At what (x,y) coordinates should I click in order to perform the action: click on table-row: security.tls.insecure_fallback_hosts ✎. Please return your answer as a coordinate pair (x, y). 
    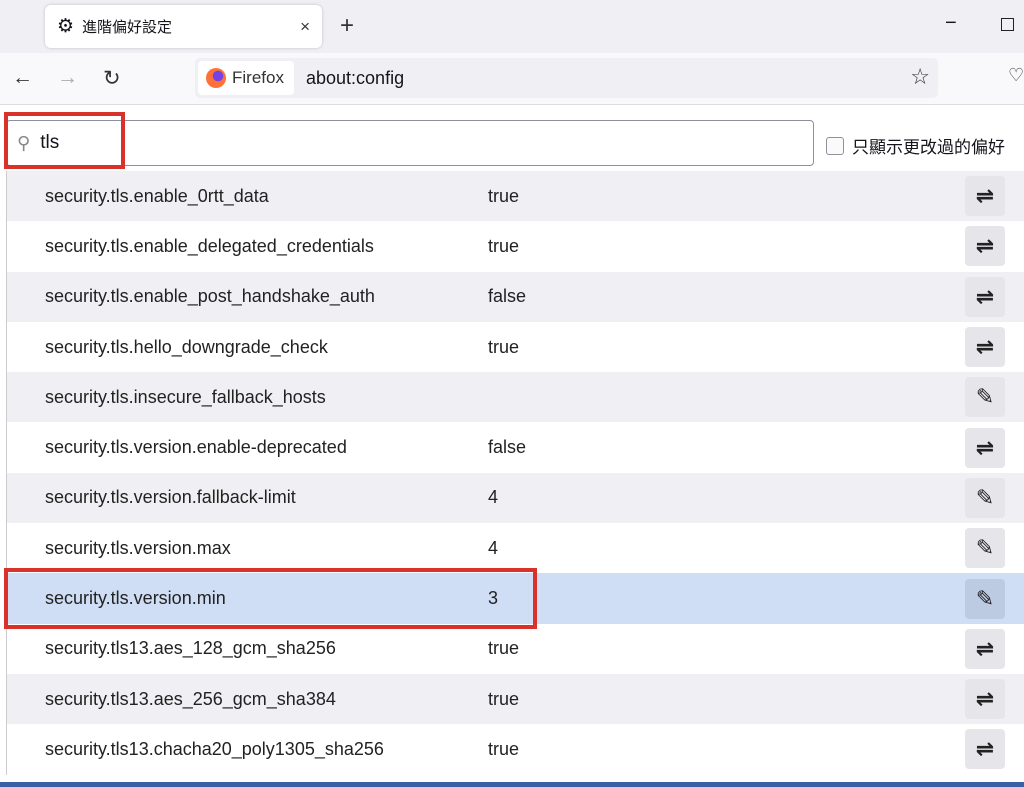
    Looking at the image, I should click on (515, 397).